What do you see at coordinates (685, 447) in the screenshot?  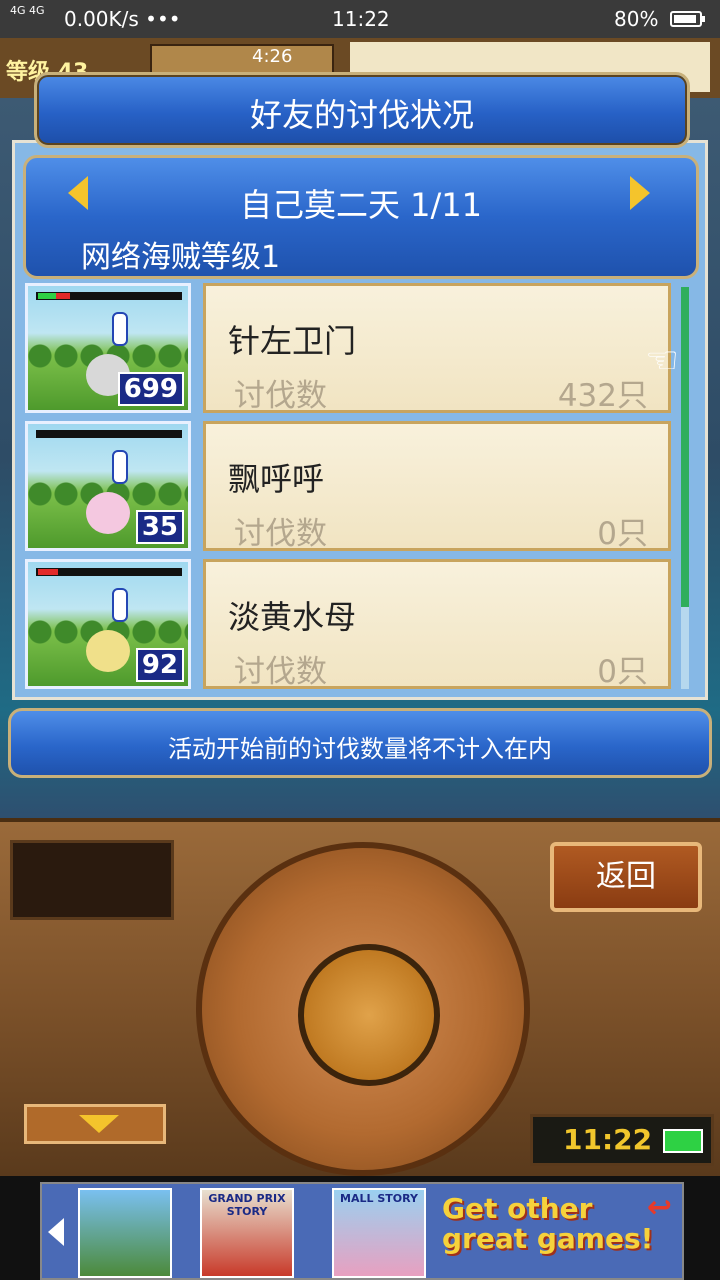 I see `scrollbar-thumb` at bounding box center [685, 447].